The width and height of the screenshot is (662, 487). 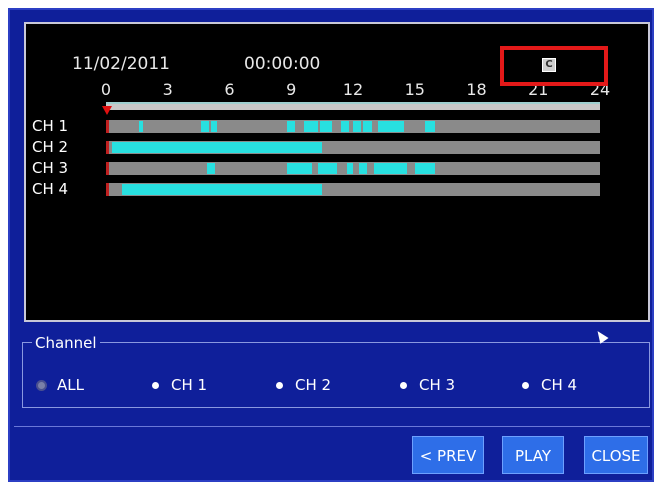 What do you see at coordinates (616, 455) in the screenshot?
I see `close-button: CLOSE` at bounding box center [616, 455].